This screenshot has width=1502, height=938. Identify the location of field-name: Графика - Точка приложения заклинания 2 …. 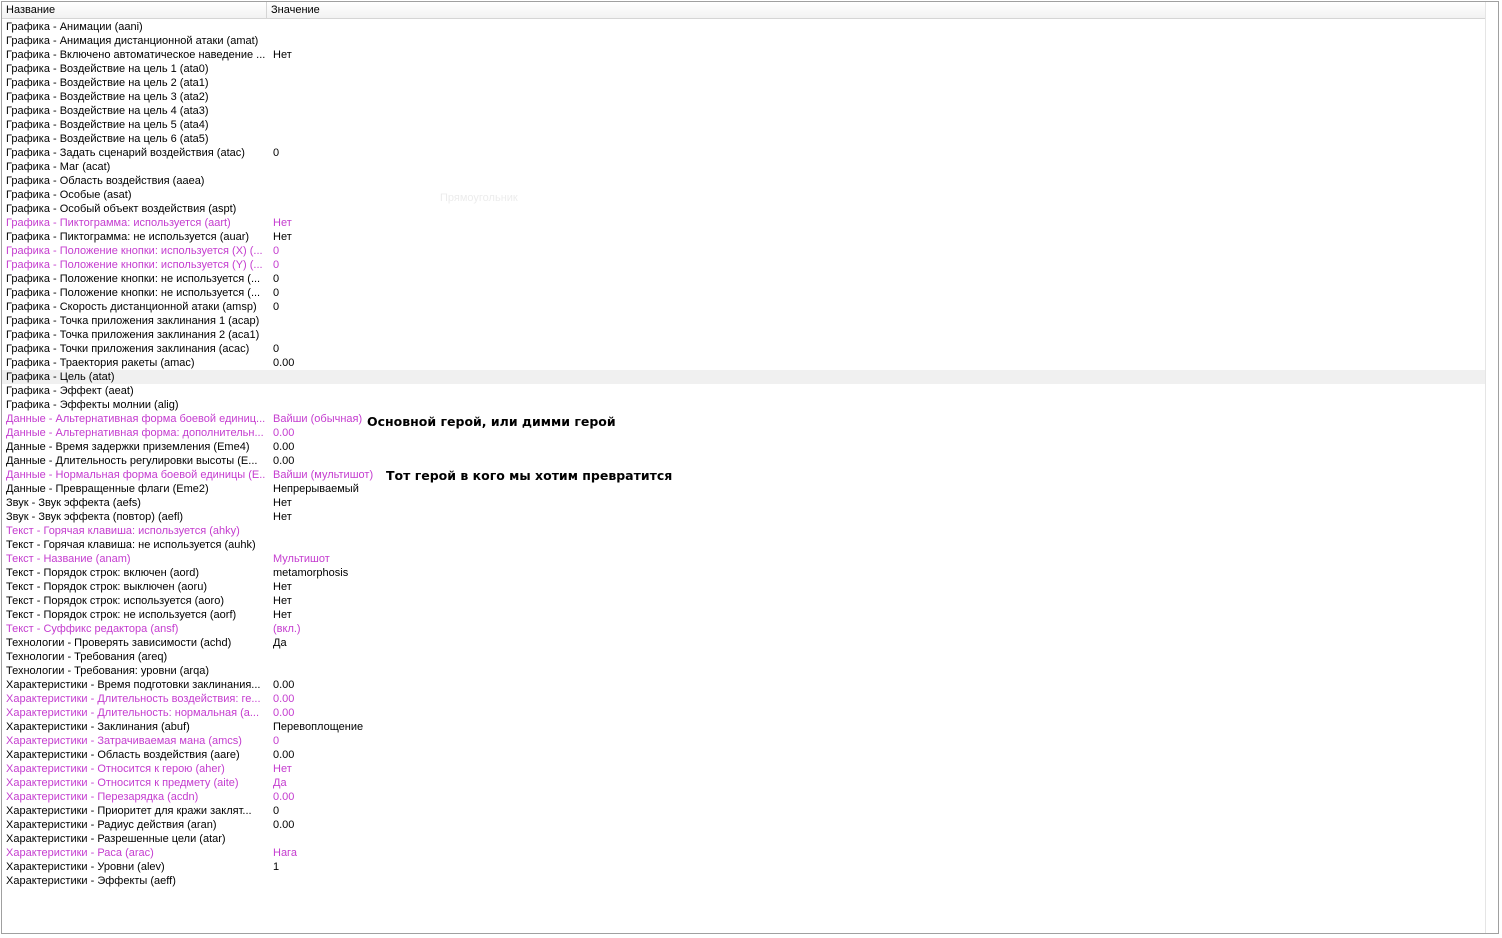
(133, 335).